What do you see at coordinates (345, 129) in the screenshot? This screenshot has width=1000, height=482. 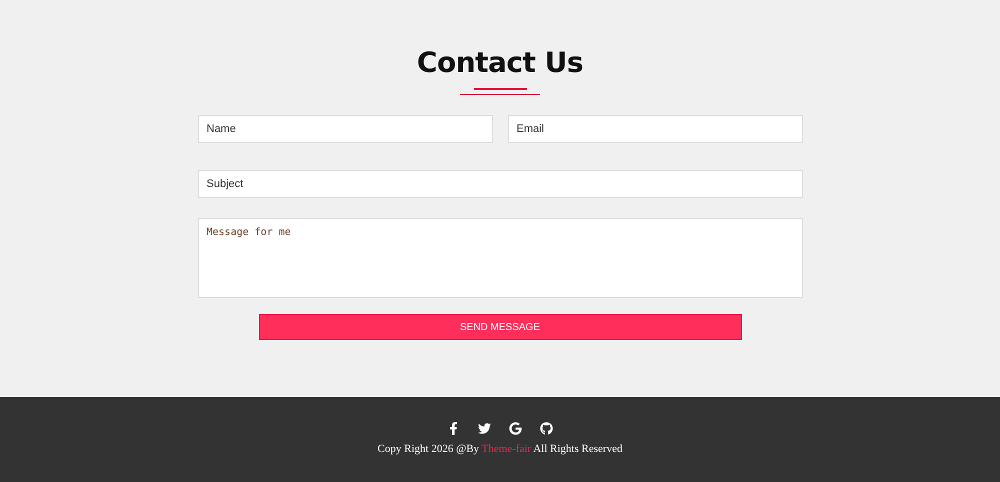 I see `name-field: Name` at bounding box center [345, 129].